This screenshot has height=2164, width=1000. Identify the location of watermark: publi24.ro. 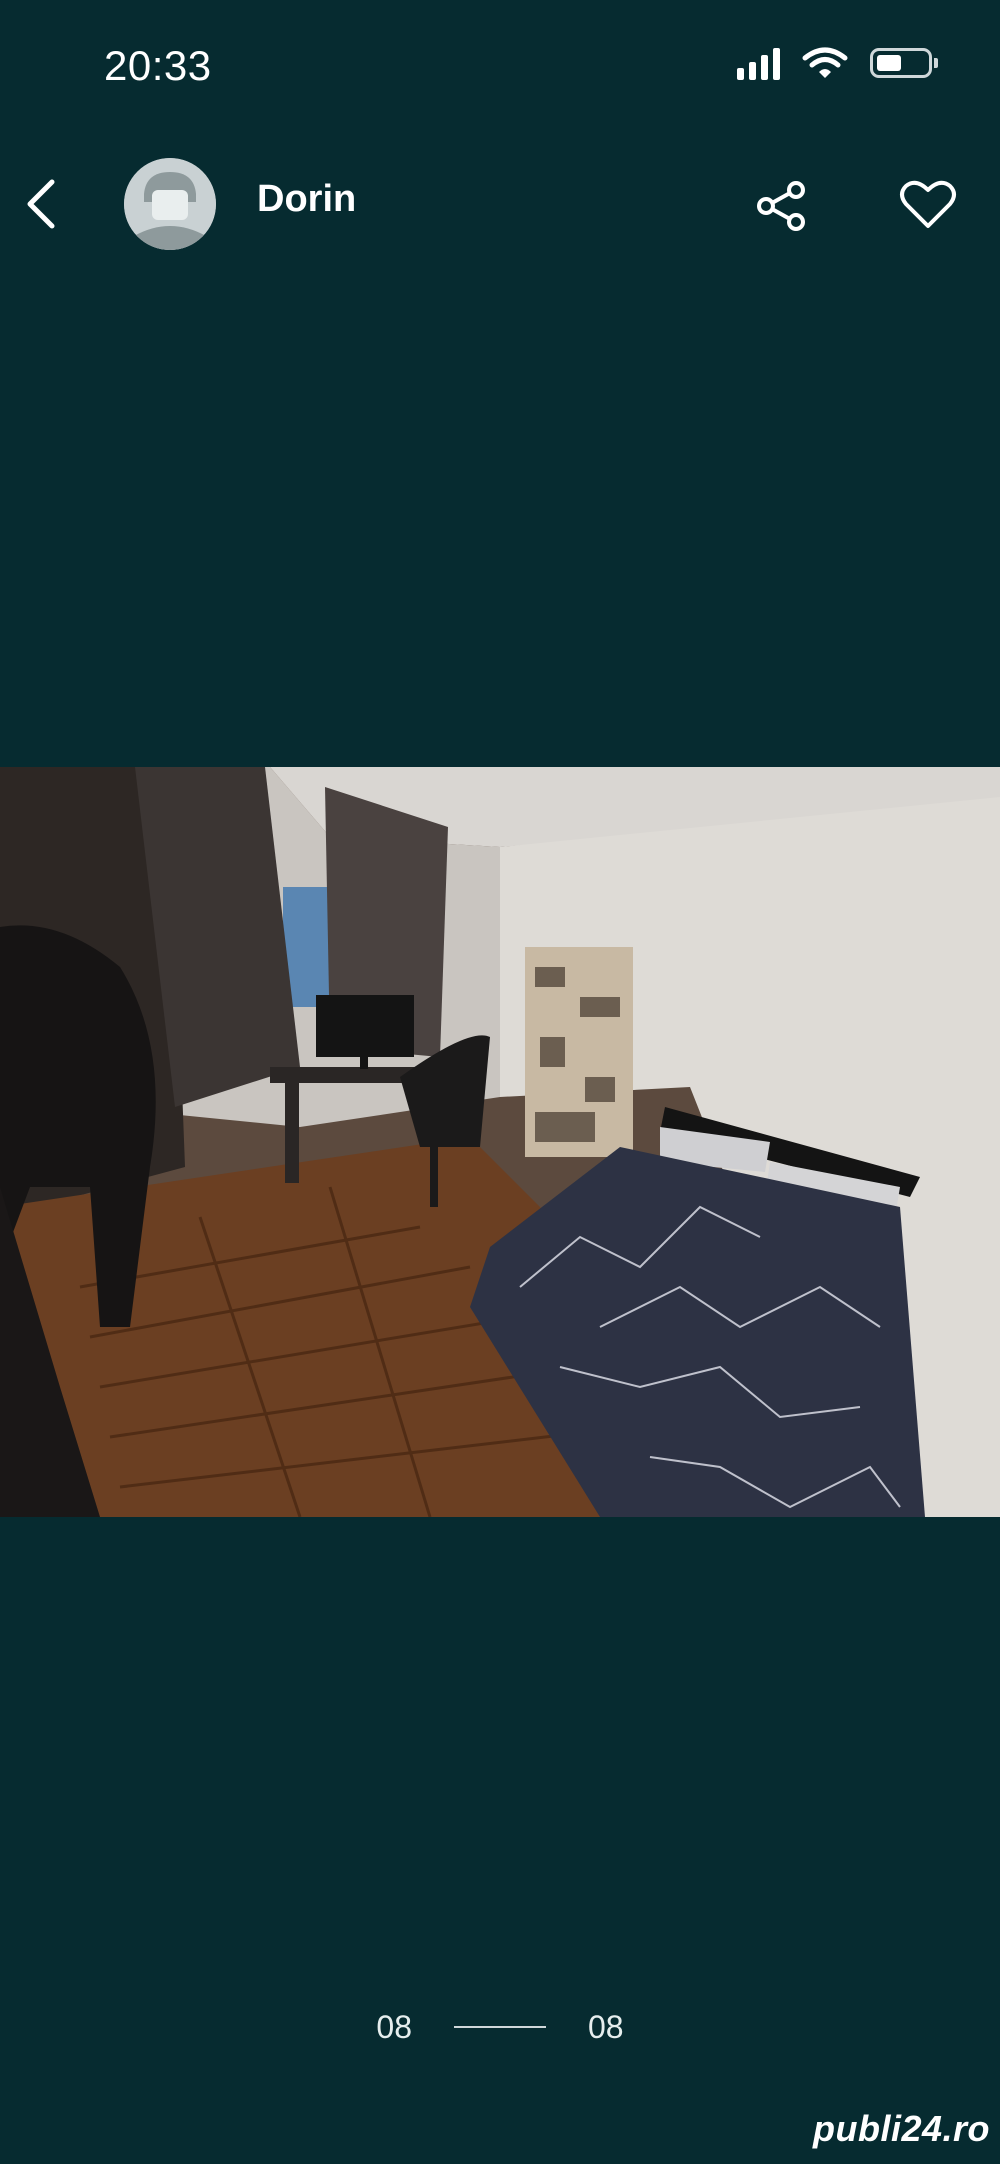
(901, 2128).